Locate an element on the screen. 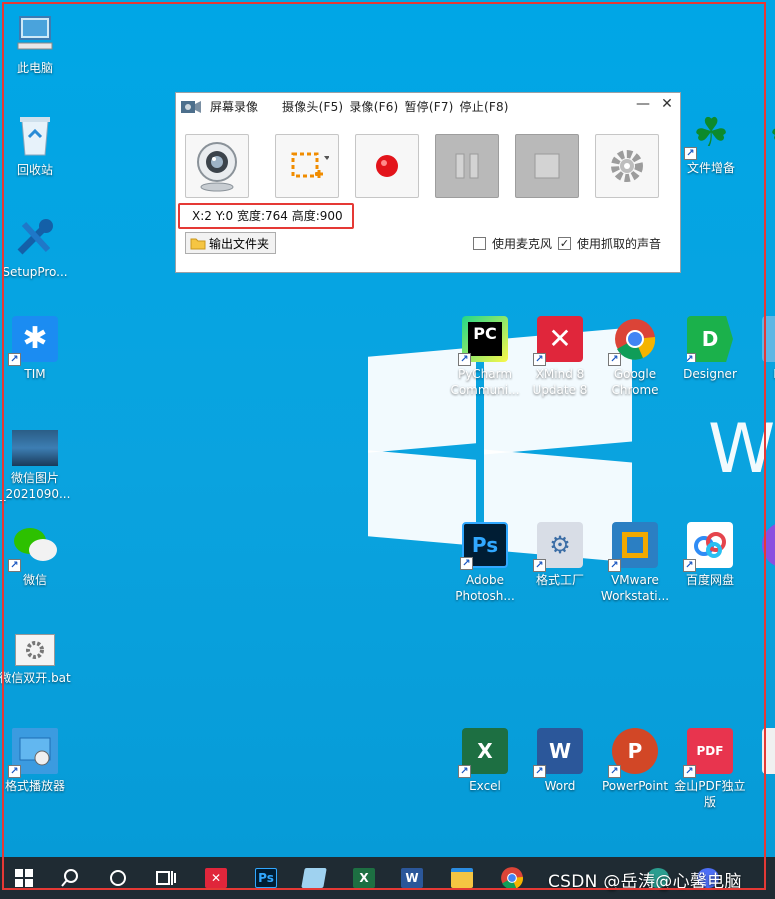  desktop-icon-media-player: ↗ 格式播放器 is located at coordinates (37, 761).